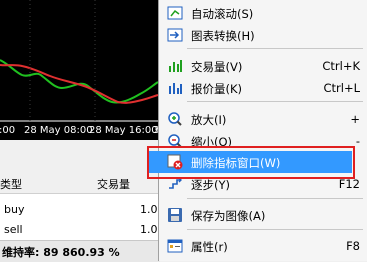  I want to click on menu-item-chart-shift: 图表转换(H), so click(263, 35).